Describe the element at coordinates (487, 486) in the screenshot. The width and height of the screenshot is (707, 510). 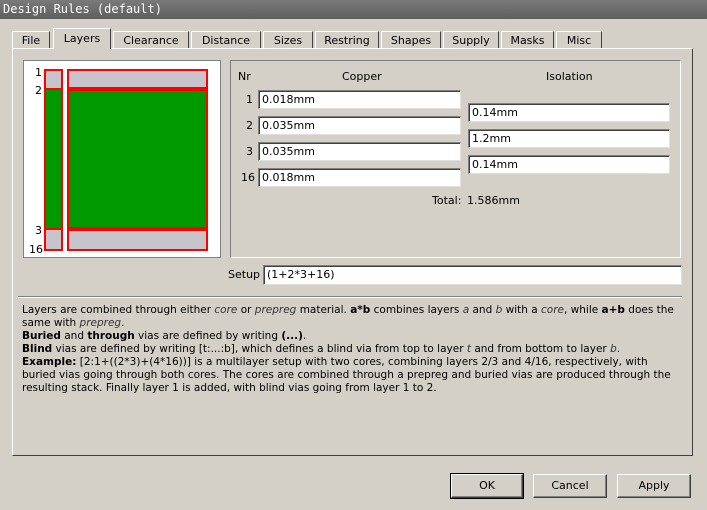
I see `ok-button: OK` at that location.